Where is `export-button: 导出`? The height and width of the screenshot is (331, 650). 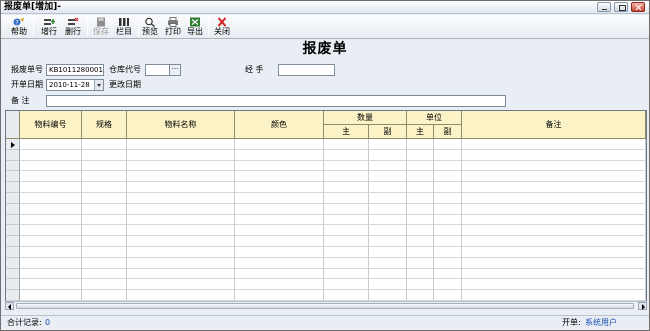
export-button: 导出 is located at coordinates (195, 27).